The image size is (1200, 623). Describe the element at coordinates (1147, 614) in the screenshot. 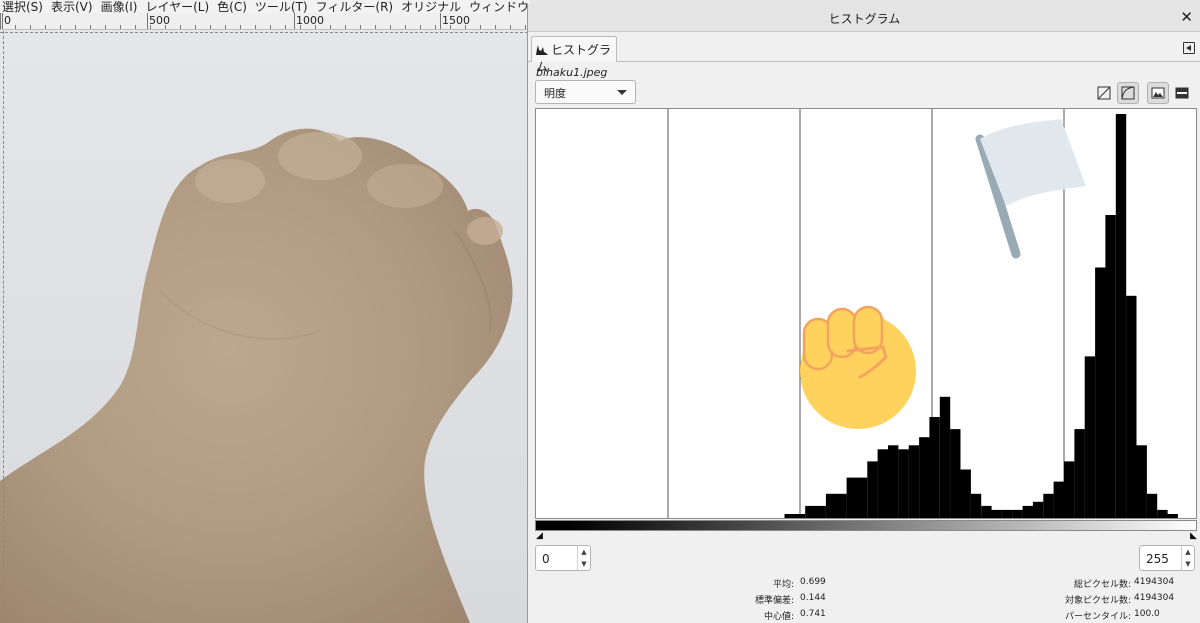

I see `stat-percentile-value: 100.0` at that location.